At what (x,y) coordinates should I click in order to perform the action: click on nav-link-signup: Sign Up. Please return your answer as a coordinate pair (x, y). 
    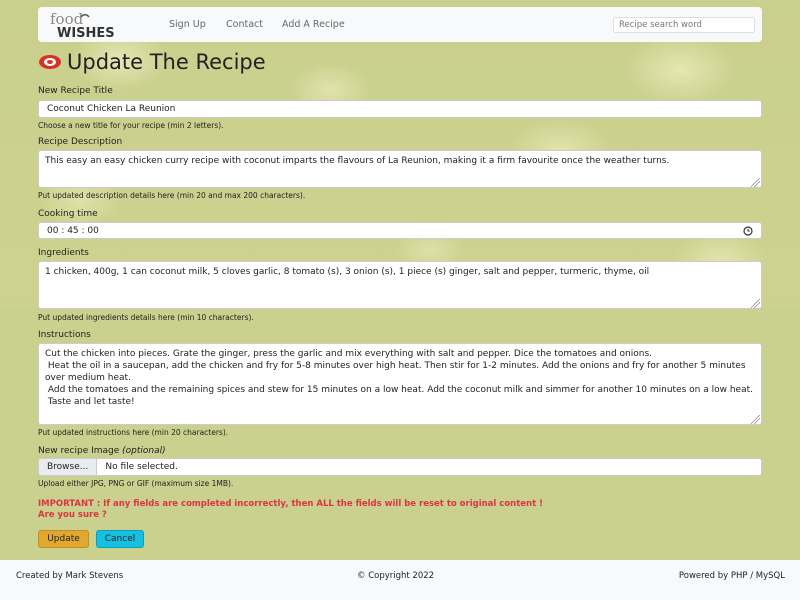
    Looking at the image, I should click on (187, 24).